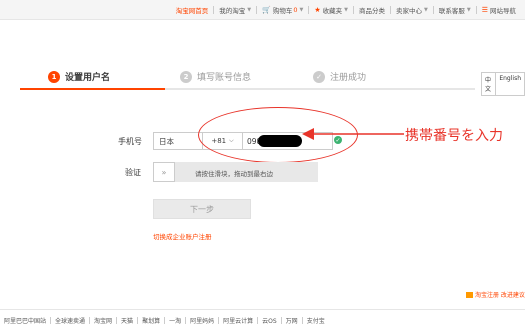  I want to click on slider-hint: 请按住滑块，拖动到最右边, so click(234, 174).